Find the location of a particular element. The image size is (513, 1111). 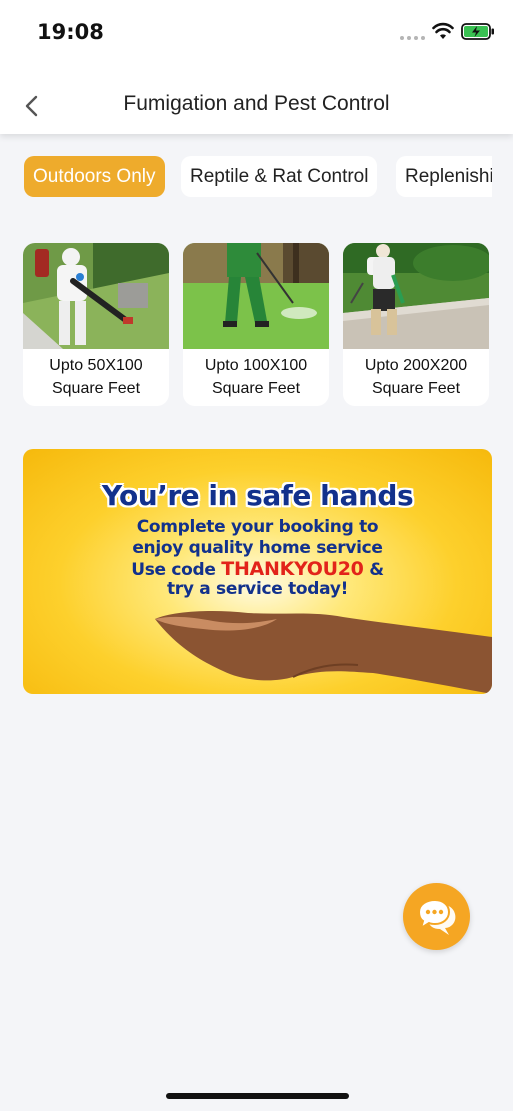

garden-spraying-photo is located at coordinates (416, 296).